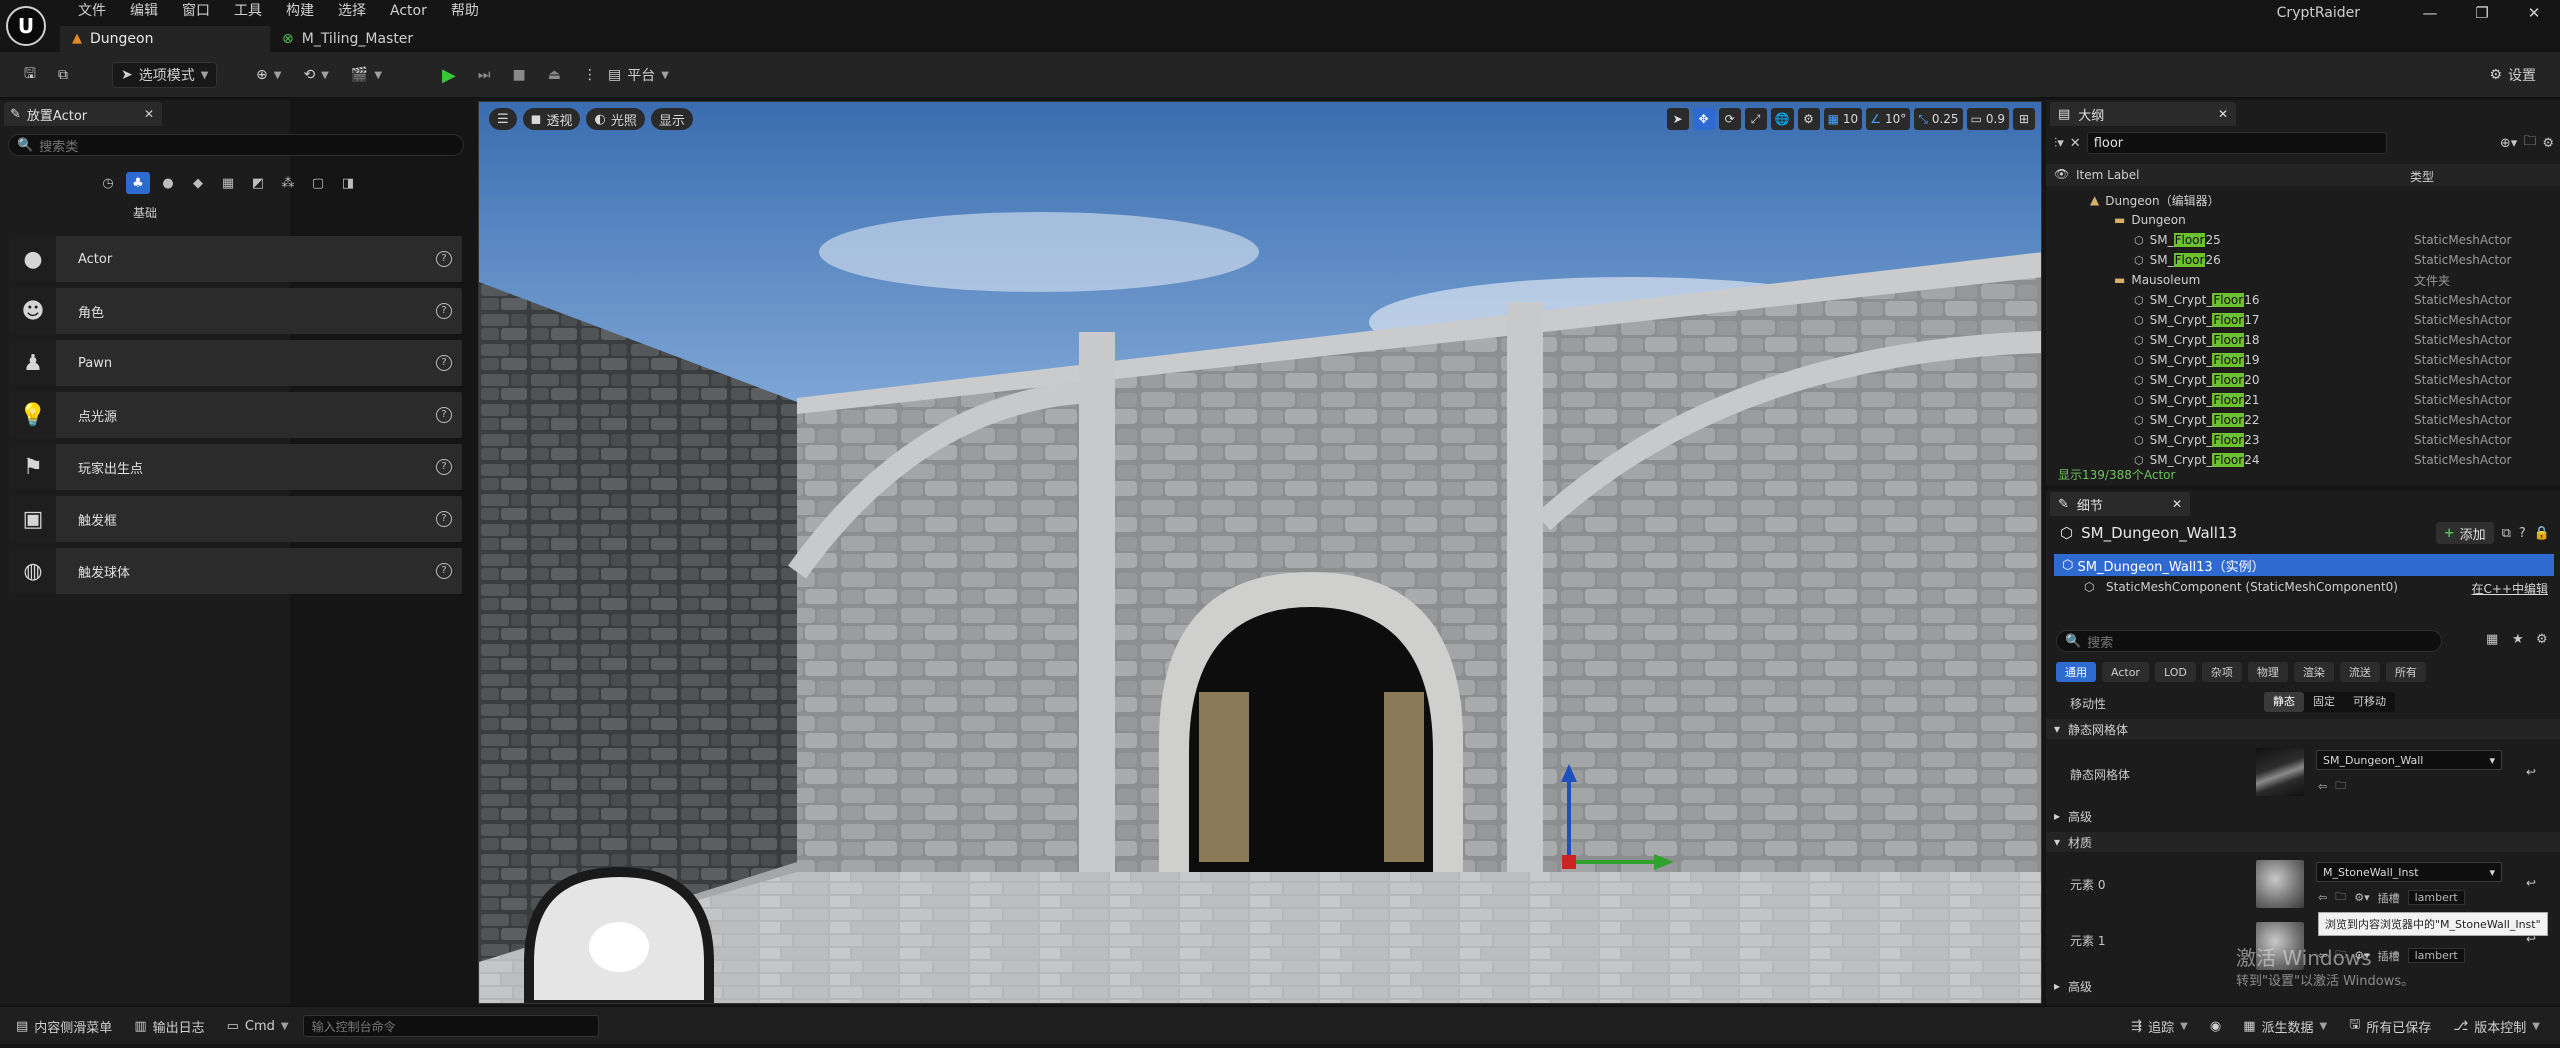  I want to click on cinematics-icon: 🎬 ▼, so click(366, 75).